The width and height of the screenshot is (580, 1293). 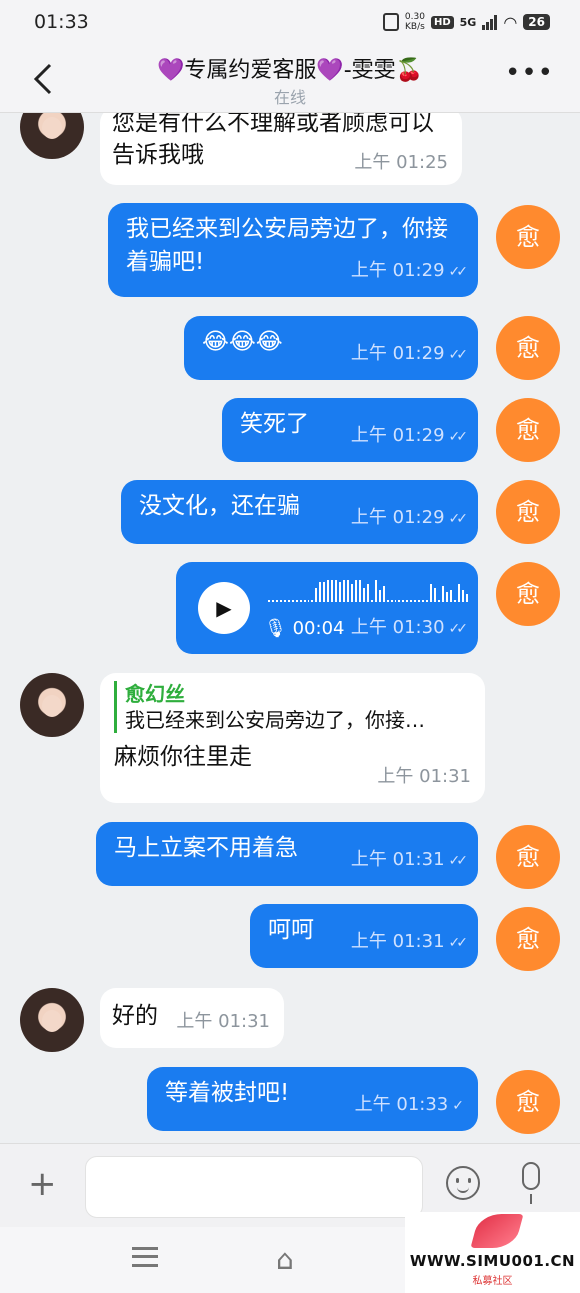 I want to click on message-bubble: 好的 上午 01:31, so click(x=192, y=1018).